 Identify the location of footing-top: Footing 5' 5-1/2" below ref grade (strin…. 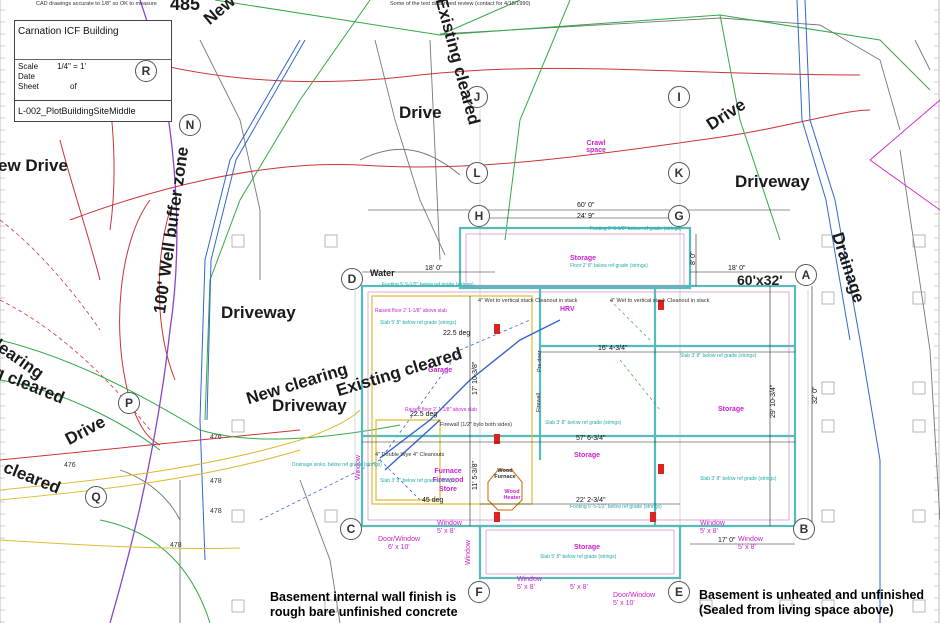
(636, 229).